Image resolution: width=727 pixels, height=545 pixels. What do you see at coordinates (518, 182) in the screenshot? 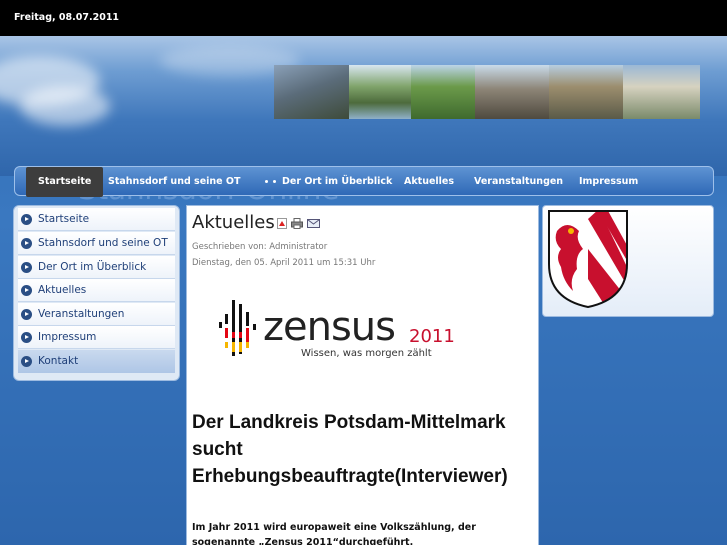
I see `nav-veranstaltungen: Veranstaltungen` at bounding box center [518, 182].